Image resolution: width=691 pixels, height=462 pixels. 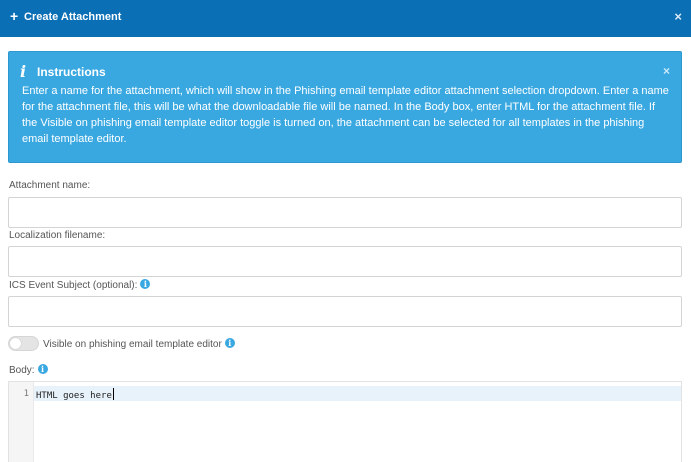 What do you see at coordinates (345, 212) in the screenshot?
I see `attachment-name-input` at bounding box center [345, 212].